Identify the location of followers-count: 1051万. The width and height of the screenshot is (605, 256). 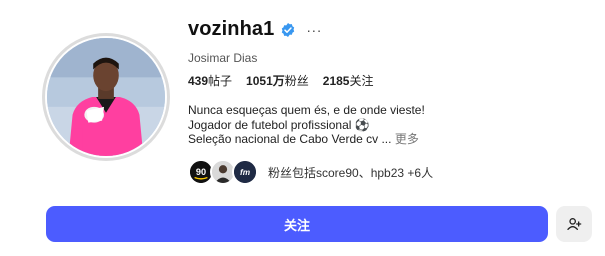
(265, 81).